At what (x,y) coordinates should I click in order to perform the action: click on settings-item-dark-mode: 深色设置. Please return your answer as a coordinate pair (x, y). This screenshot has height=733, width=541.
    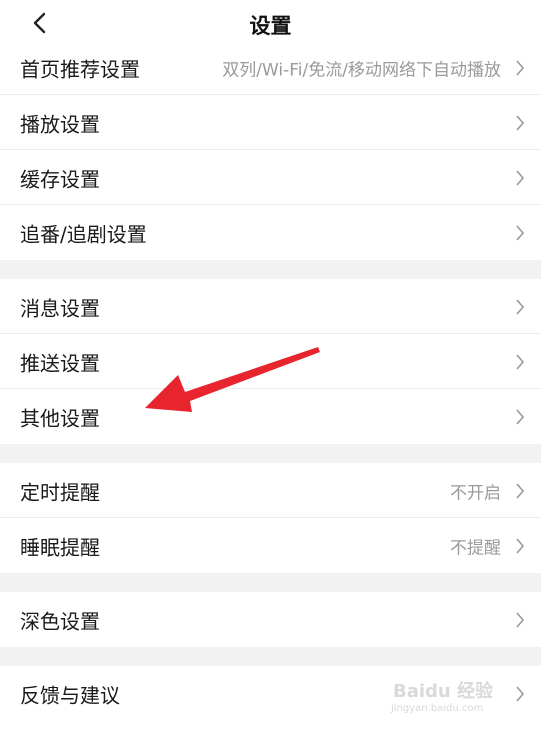
    Looking at the image, I should click on (270, 619).